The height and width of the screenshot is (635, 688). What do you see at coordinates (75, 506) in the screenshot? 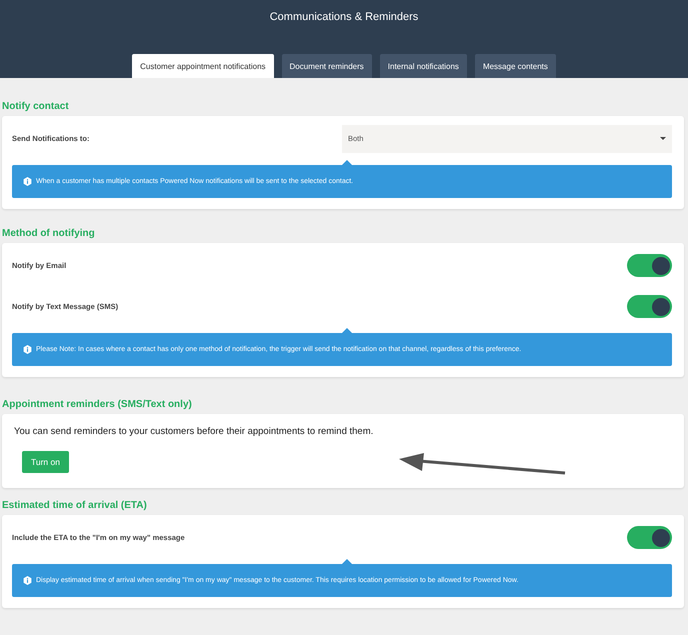
I see `section-heading: Estimated time of arrival (ETA)` at bounding box center [75, 506].